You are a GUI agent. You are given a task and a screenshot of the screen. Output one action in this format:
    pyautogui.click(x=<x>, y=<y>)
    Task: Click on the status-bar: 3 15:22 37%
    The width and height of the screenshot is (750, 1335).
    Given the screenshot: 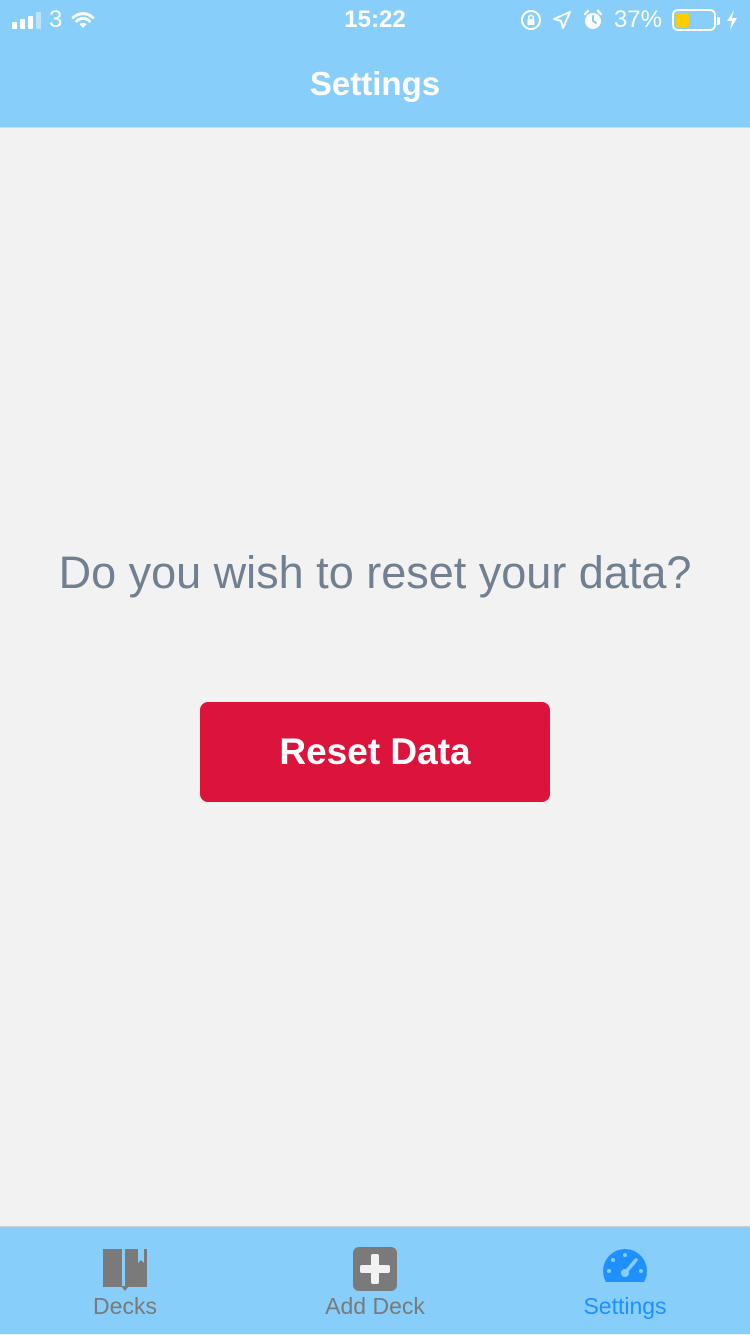 What is the action you would take?
    pyautogui.click(x=375, y=20)
    